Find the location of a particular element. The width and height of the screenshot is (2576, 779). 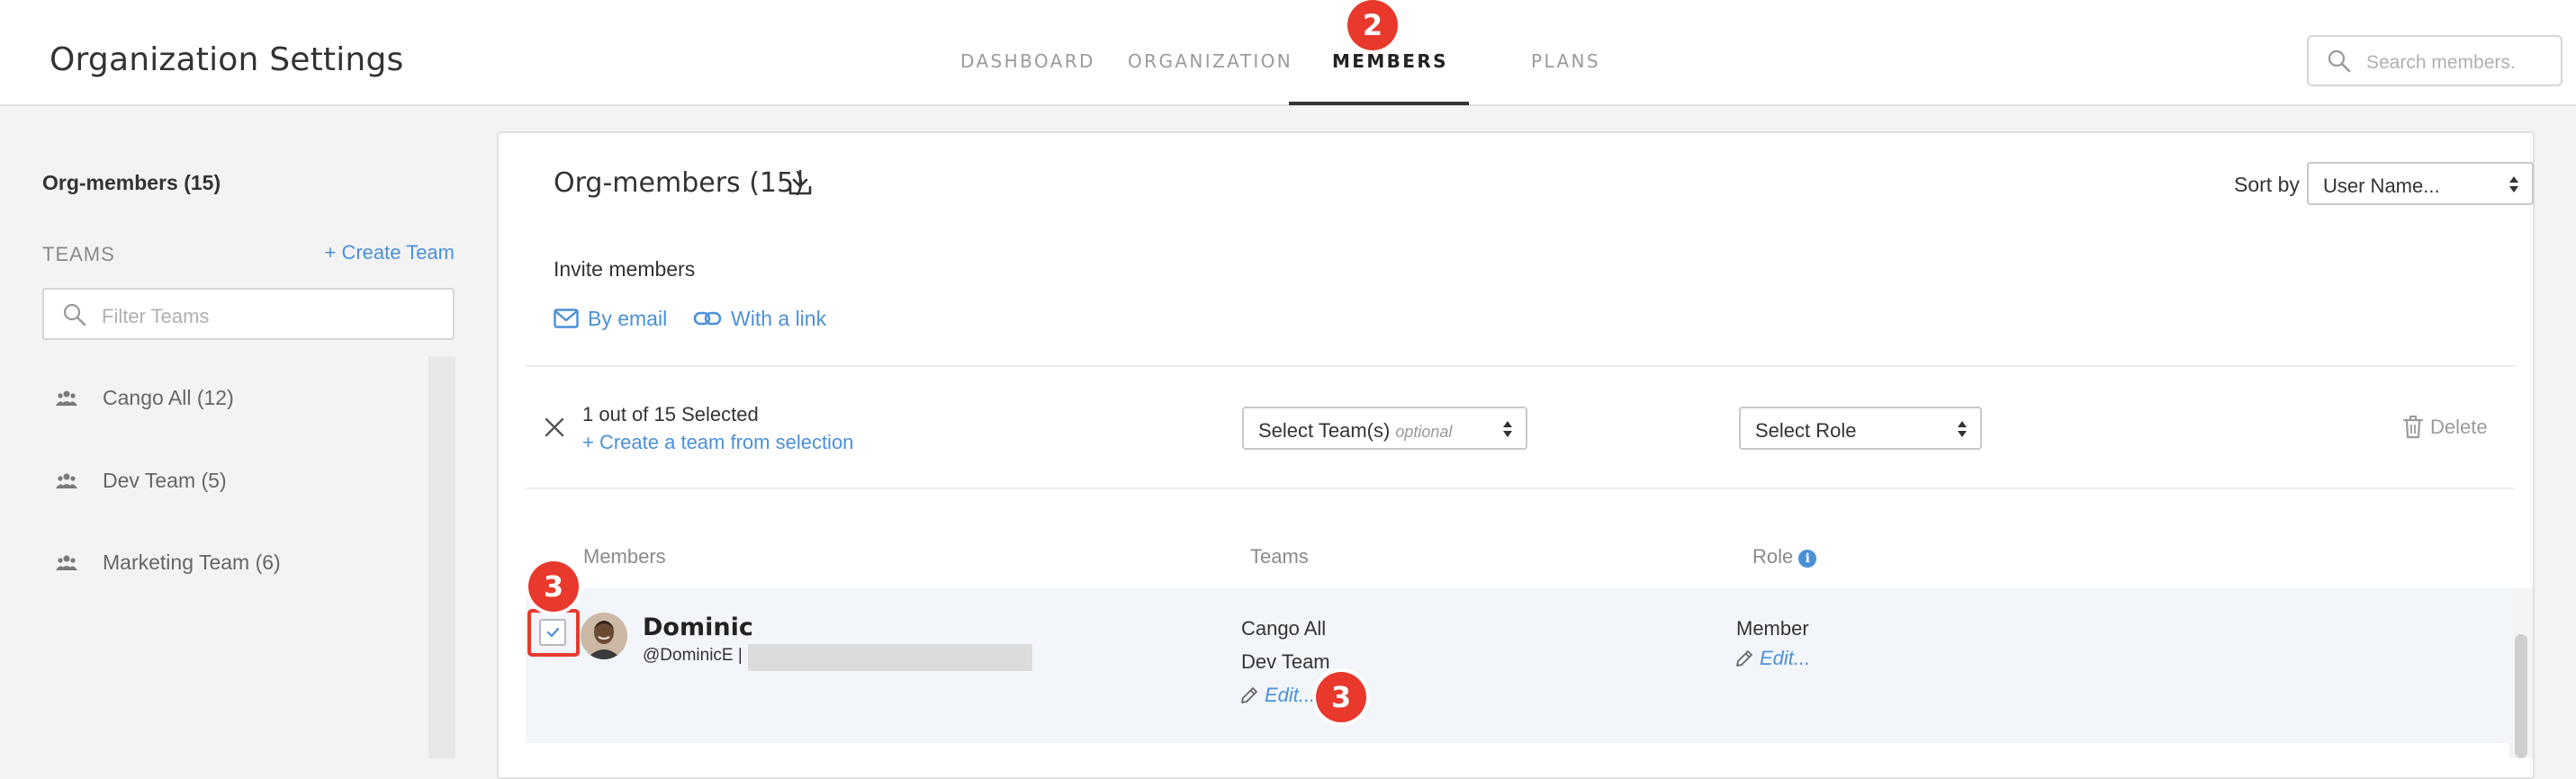

user-avatar-icon is located at coordinates (604, 636).